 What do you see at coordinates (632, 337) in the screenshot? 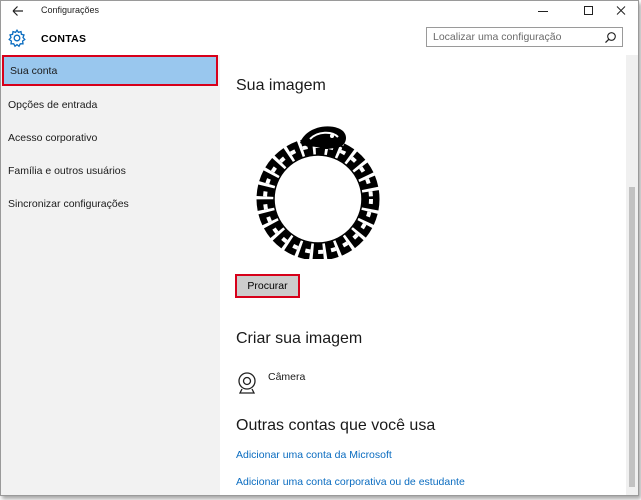
I see `scrollbar-thumb` at bounding box center [632, 337].